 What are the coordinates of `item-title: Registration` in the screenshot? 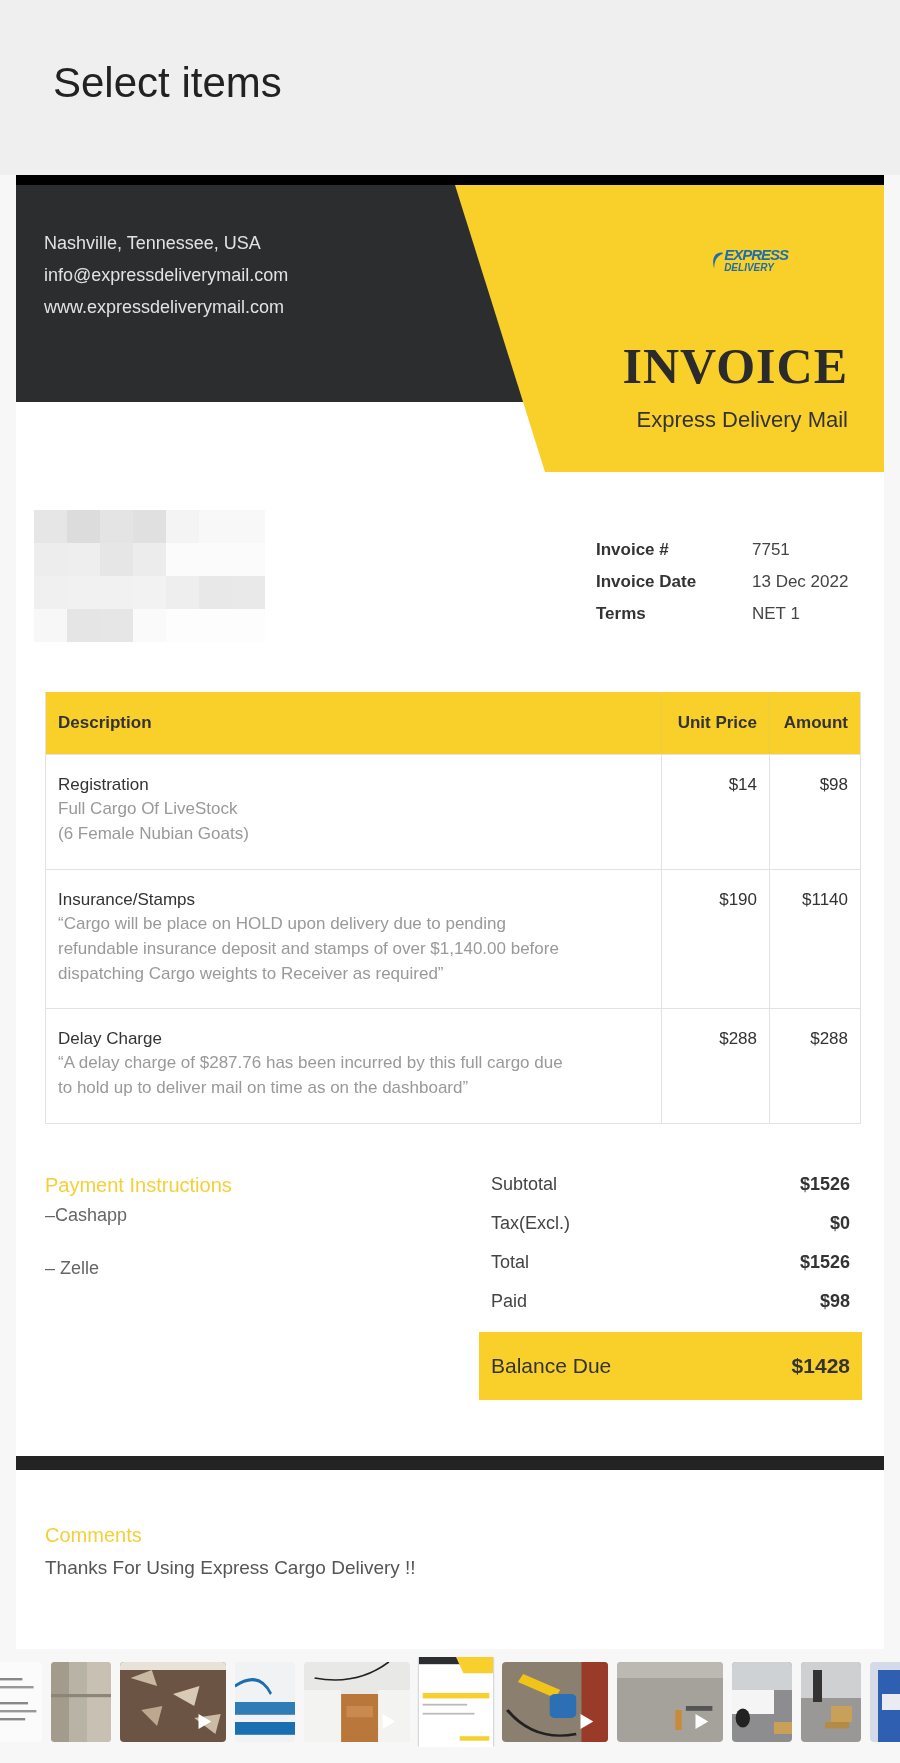 It's located at (104, 785).